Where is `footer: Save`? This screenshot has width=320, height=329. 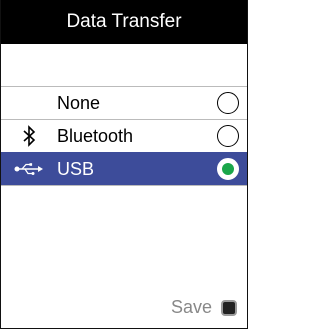 footer: Save is located at coordinates (204, 307).